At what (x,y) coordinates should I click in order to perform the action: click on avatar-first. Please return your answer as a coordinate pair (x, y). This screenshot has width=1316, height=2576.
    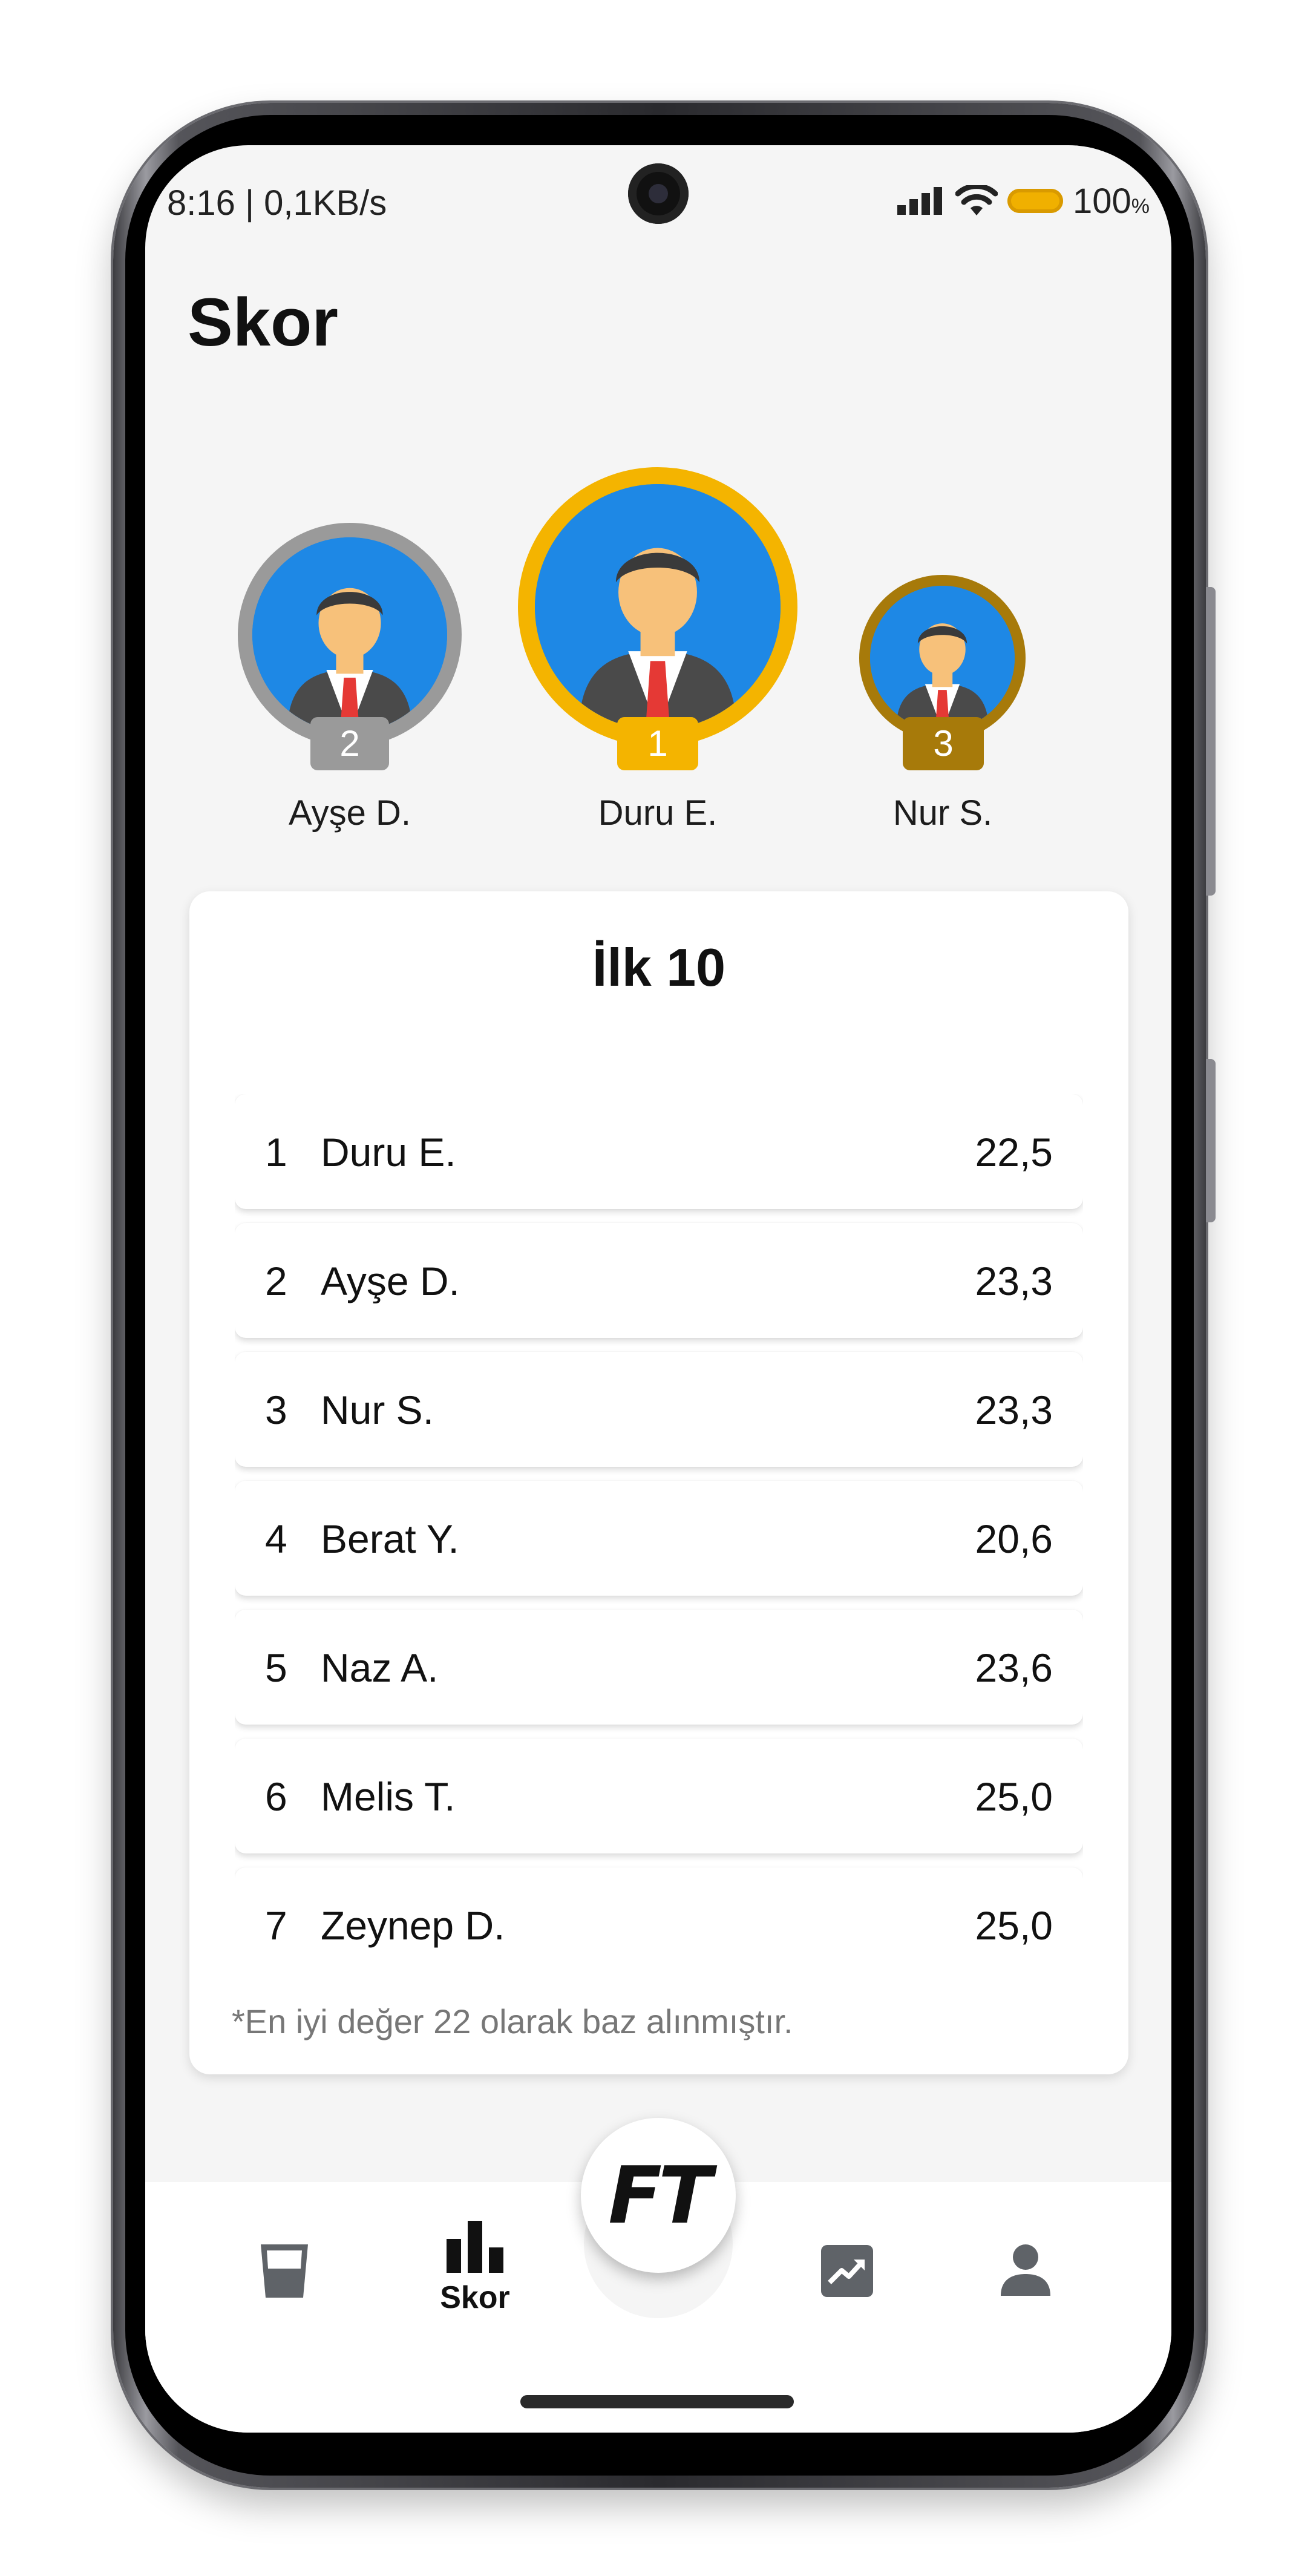
    Looking at the image, I should click on (657, 607).